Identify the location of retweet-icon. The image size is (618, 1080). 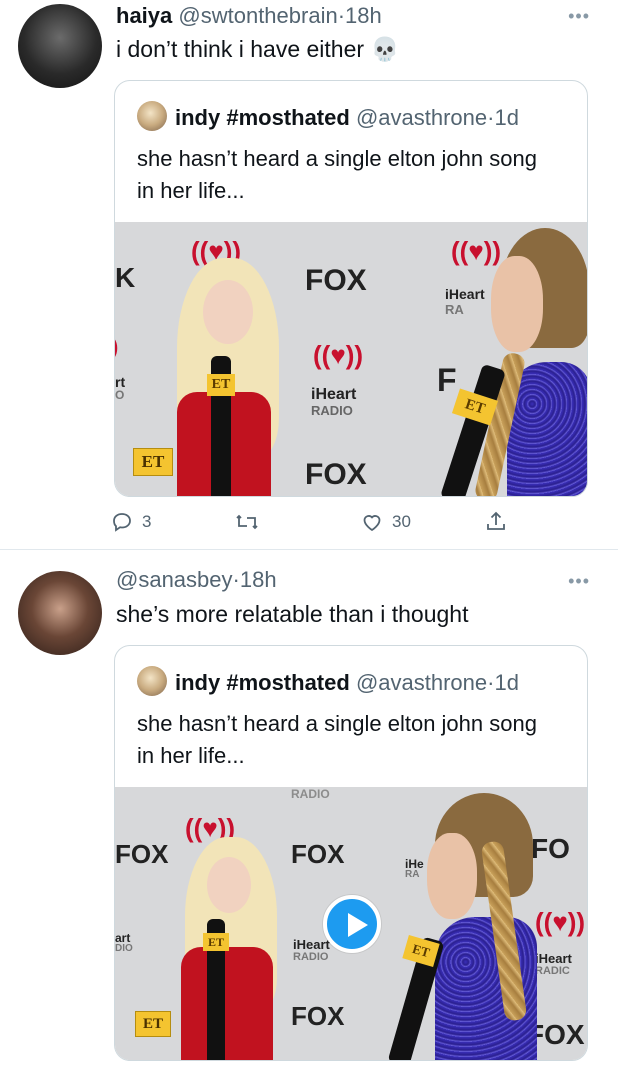
(247, 522).